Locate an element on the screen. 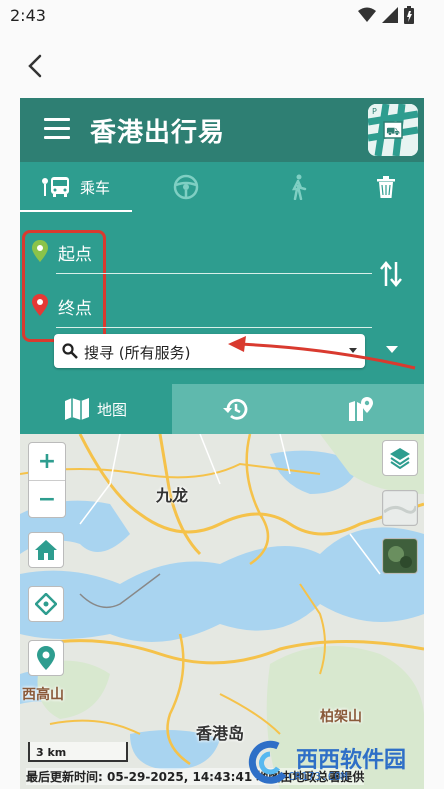  tab-saved-places is located at coordinates (361, 409).